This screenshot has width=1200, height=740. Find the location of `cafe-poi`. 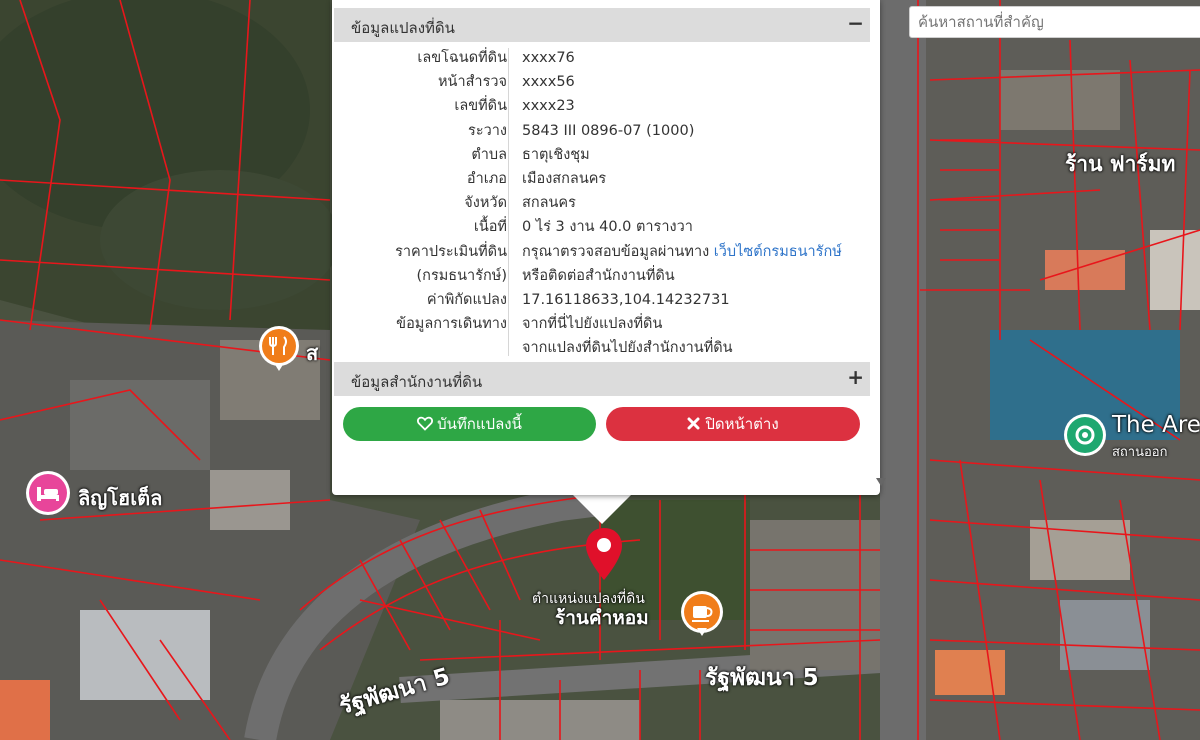

cafe-poi is located at coordinates (702, 616).